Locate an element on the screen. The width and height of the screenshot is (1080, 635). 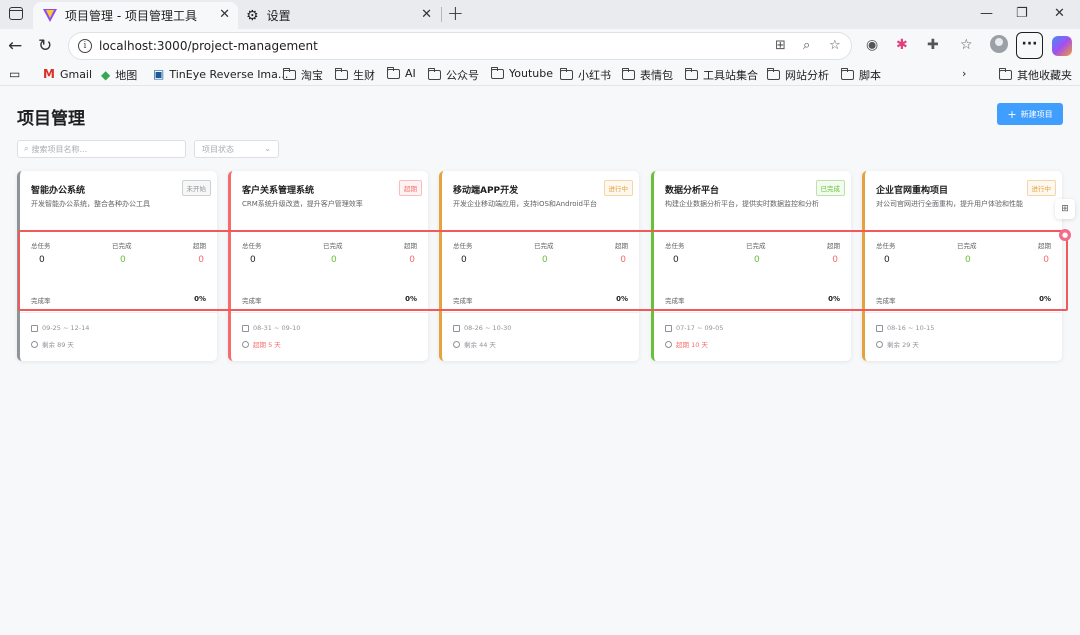
tab-project-management: 项目管理 - 项目管理工具 ✕ is located at coordinates (135, 15).